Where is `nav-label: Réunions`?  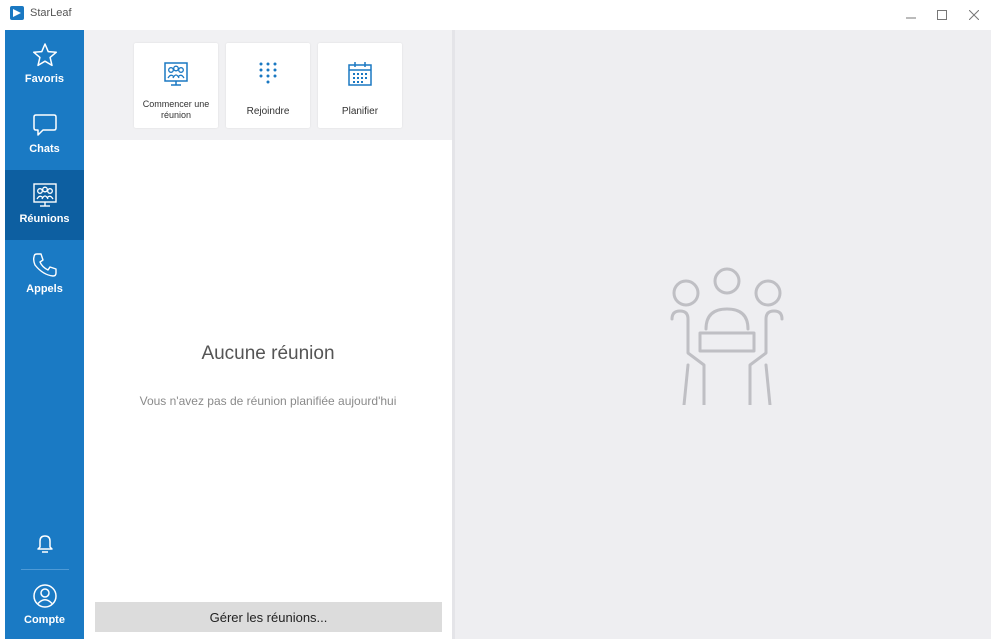 nav-label: Réunions is located at coordinates (44, 219).